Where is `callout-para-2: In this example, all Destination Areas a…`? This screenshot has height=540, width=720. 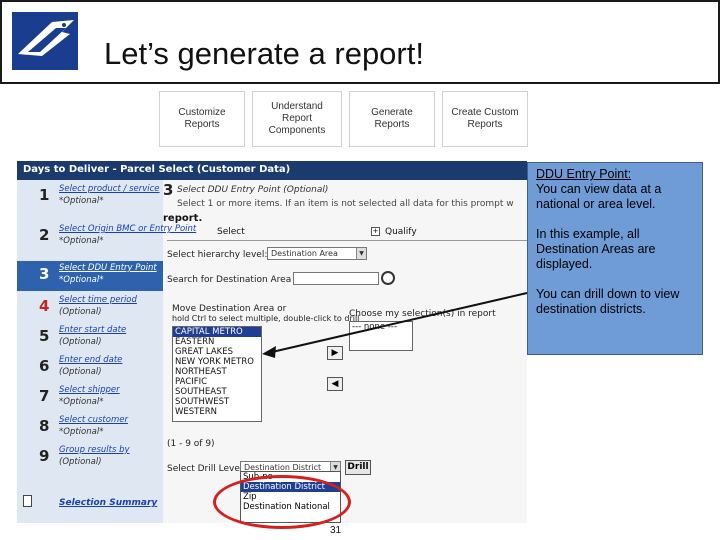
callout-para-2: In this example, all Destination Areas a… is located at coordinates (596, 249).